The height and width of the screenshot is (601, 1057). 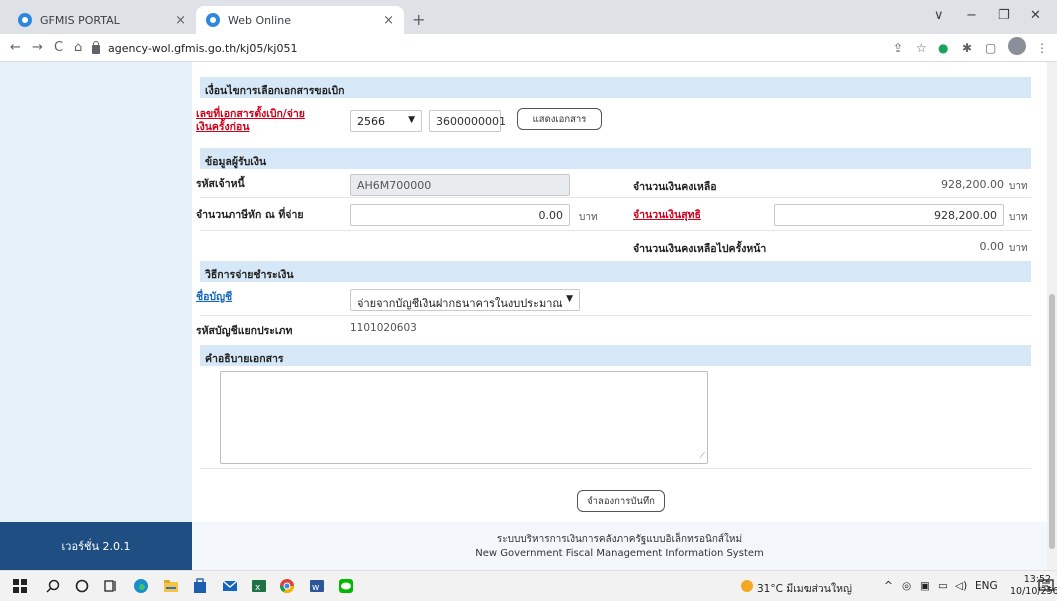 I want to click on simulate-save-button: จำลองการบันทึก, so click(x=621, y=501).